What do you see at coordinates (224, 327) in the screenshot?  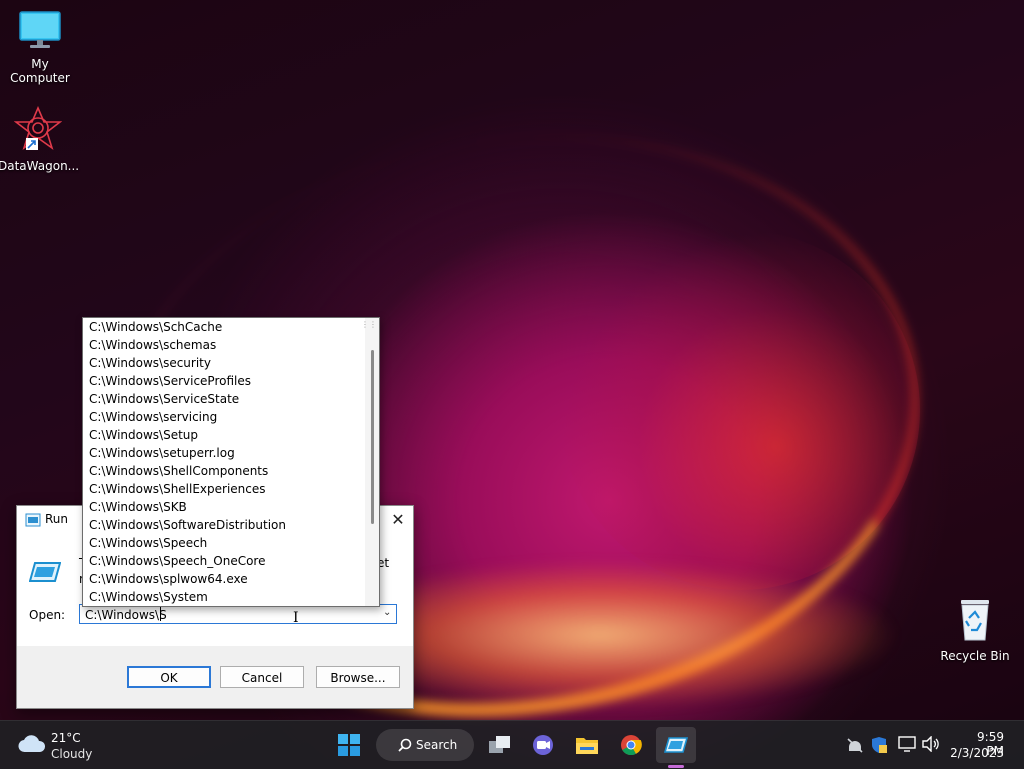 I see `autocomplete-item: C:\Windows\SchCache` at bounding box center [224, 327].